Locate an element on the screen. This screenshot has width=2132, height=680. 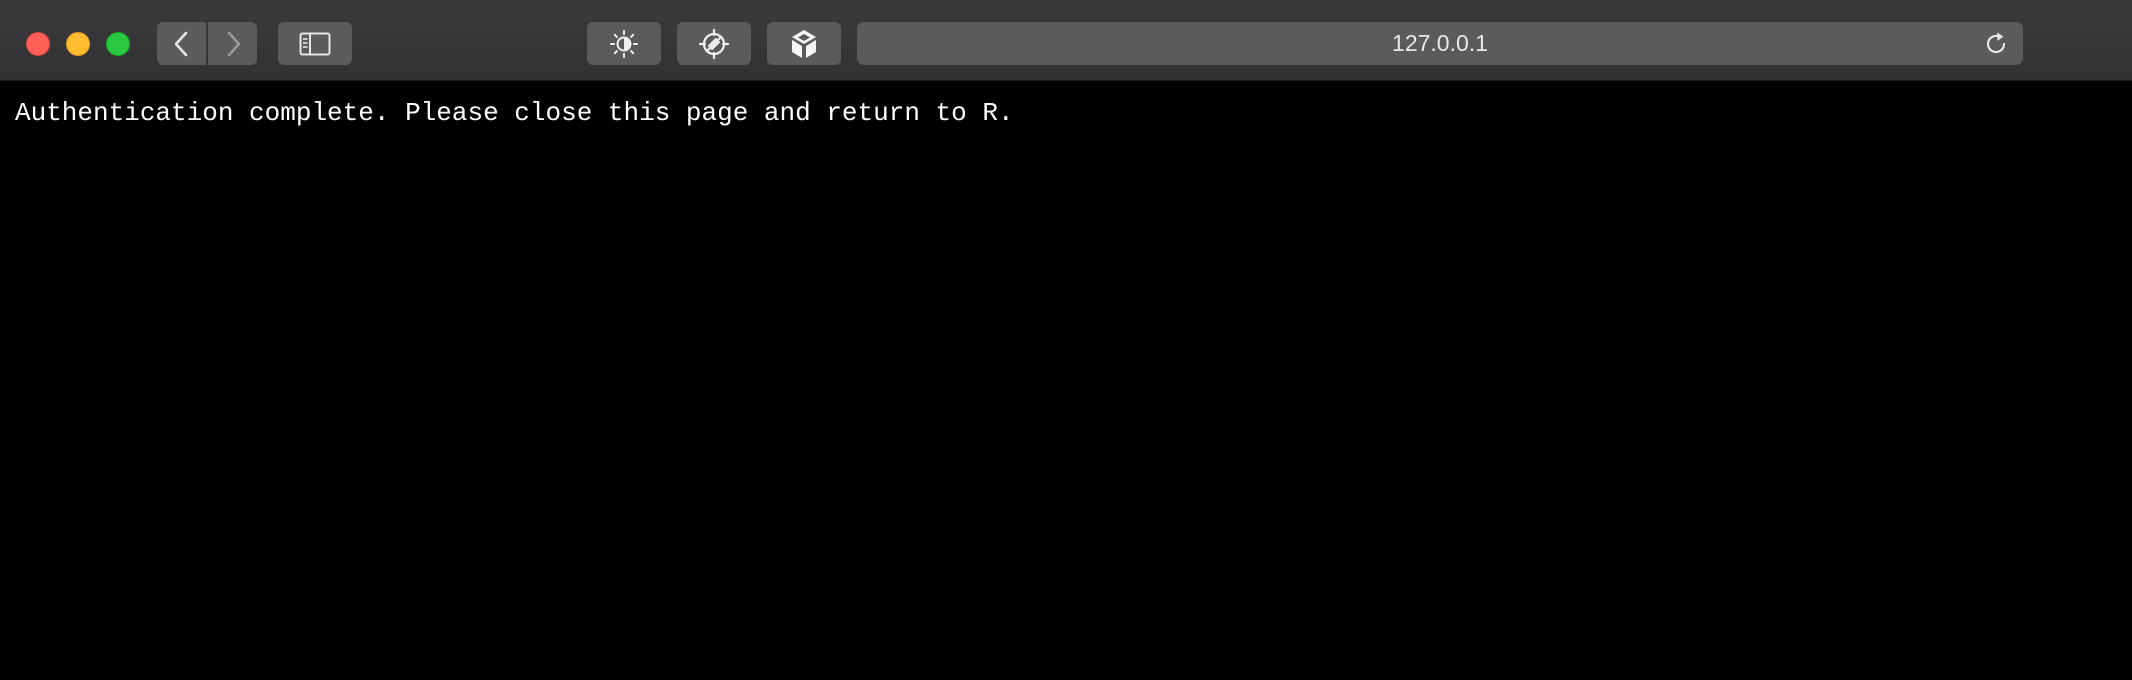
maximize-window-button is located at coordinates (118, 44).